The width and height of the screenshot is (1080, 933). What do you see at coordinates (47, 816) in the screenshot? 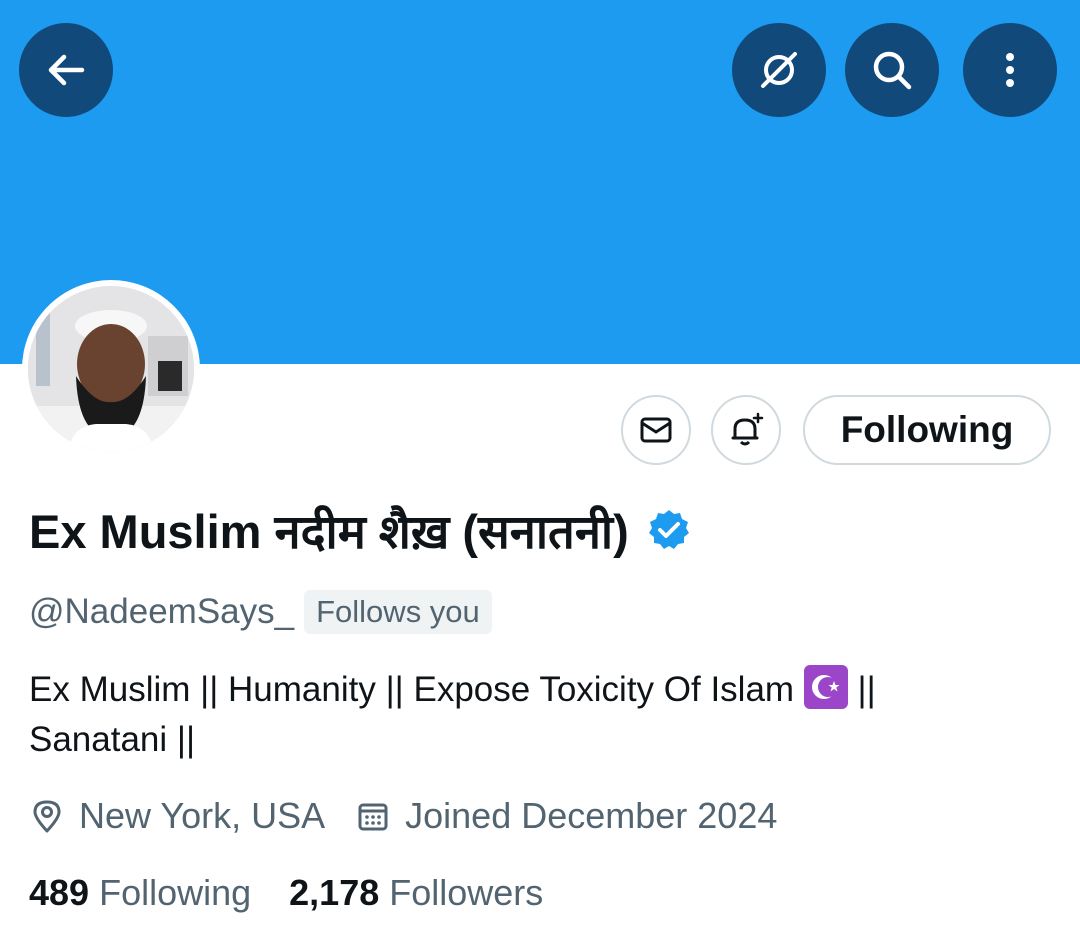
I see `location-pin-icon` at bounding box center [47, 816].